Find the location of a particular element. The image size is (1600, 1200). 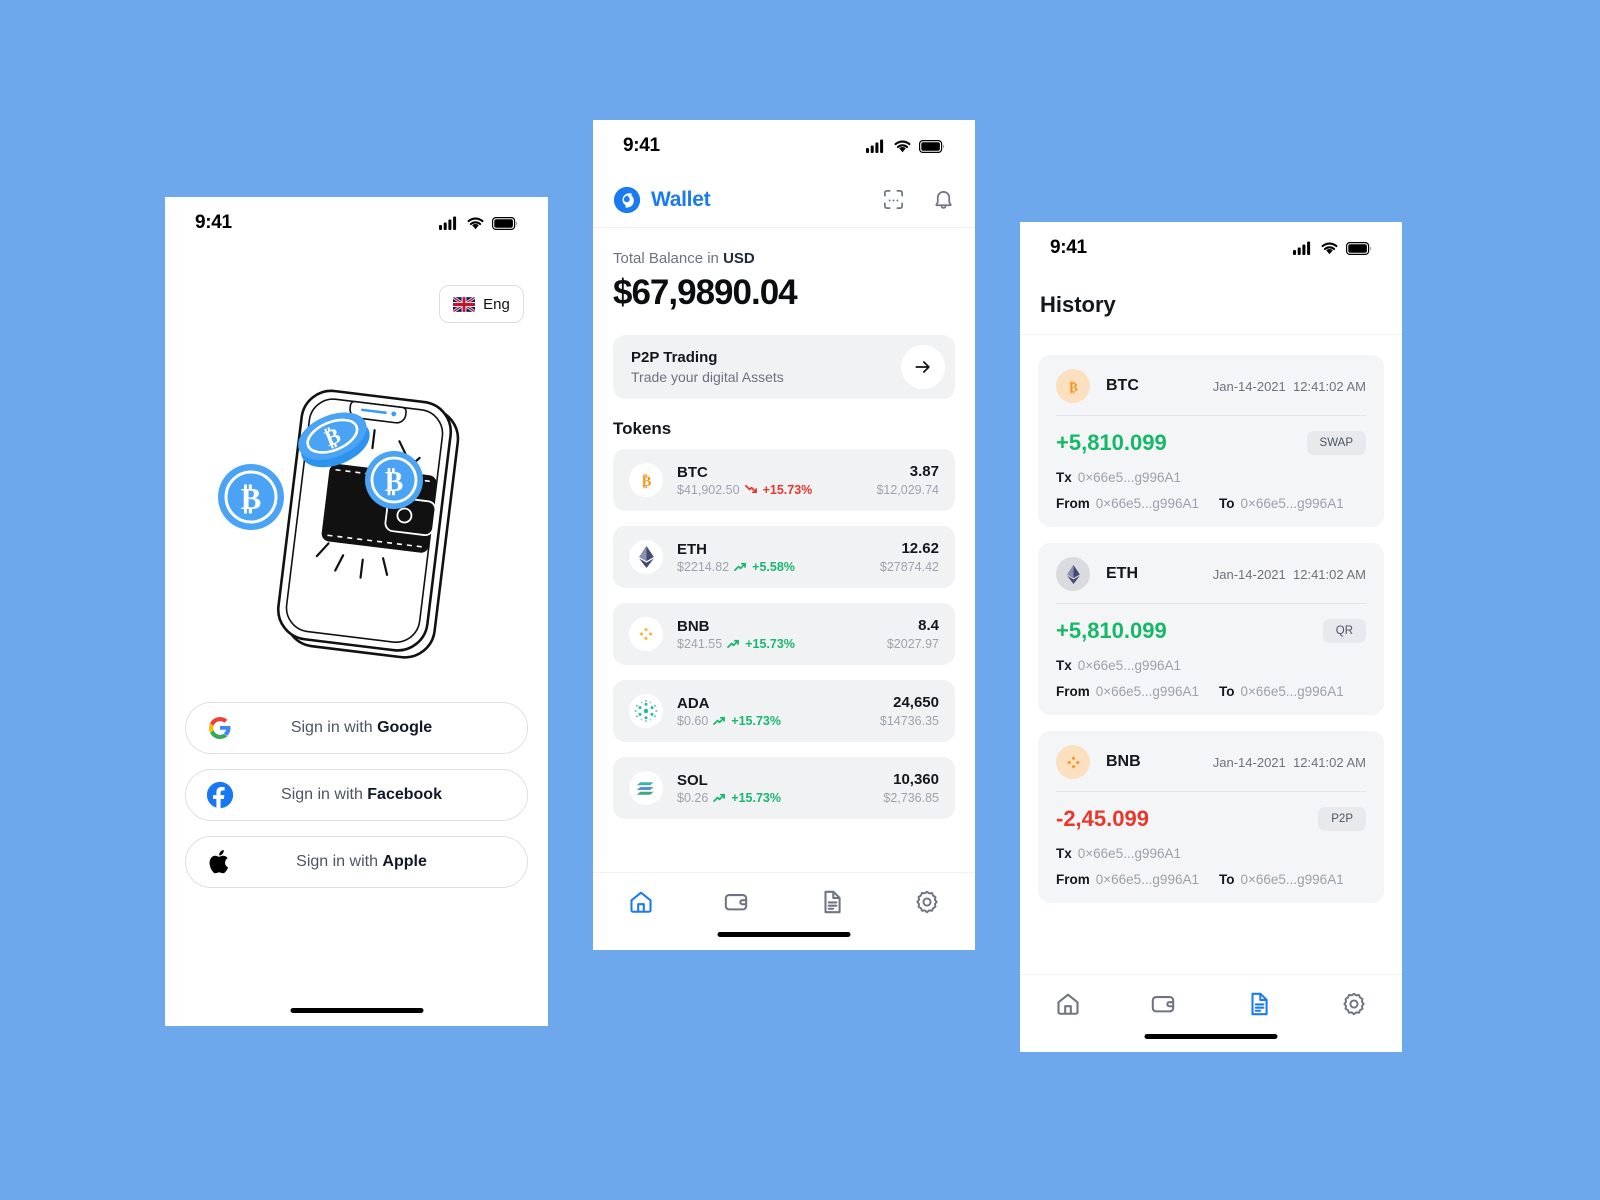

page-title: History is located at coordinates (1211, 304).